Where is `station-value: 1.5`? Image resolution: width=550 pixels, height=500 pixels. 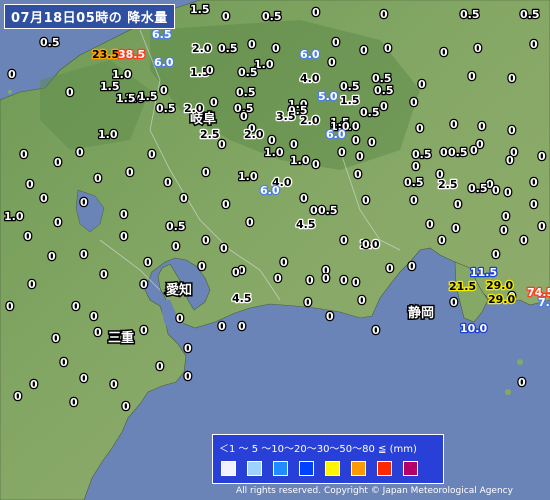 station-value: 1.5 is located at coordinates (200, 9).